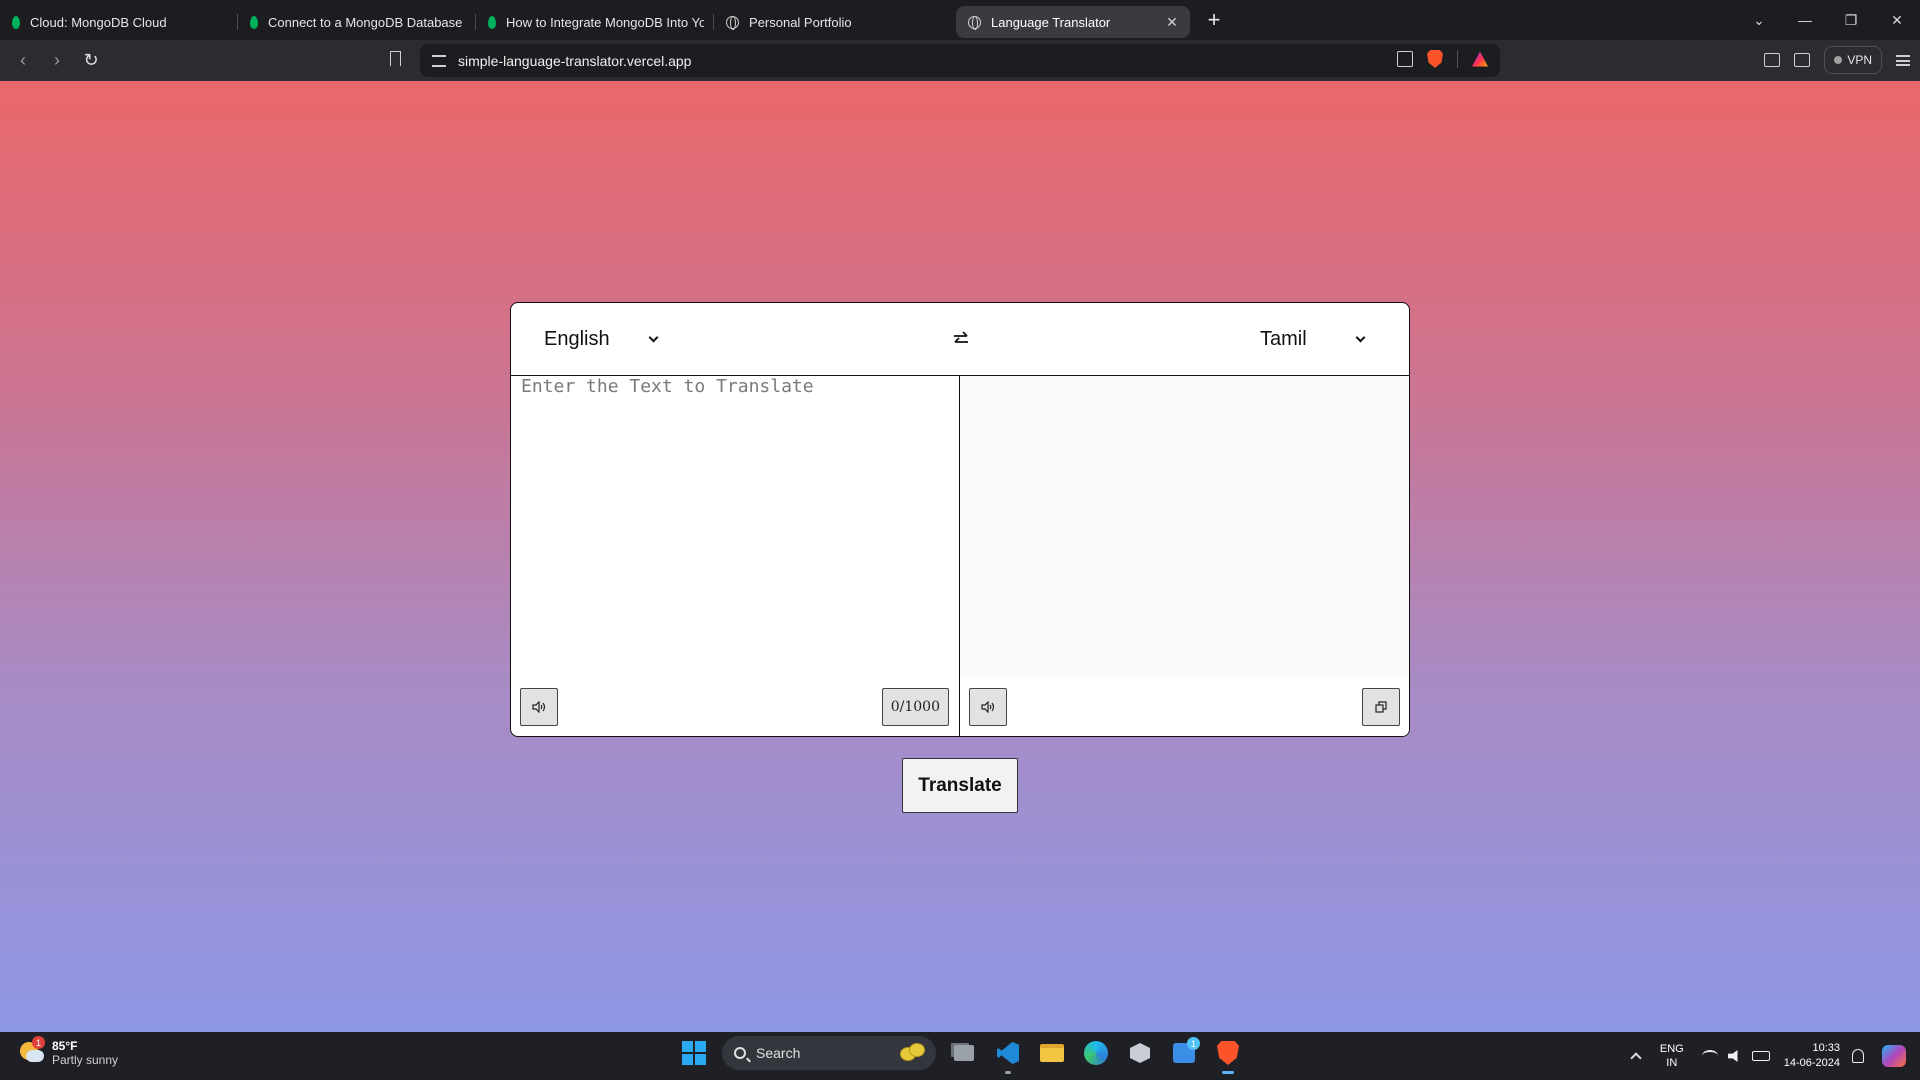 The height and width of the screenshot is (1080, 1920). I want to click on sidebar-toggle-icon, so click(1772, 60).